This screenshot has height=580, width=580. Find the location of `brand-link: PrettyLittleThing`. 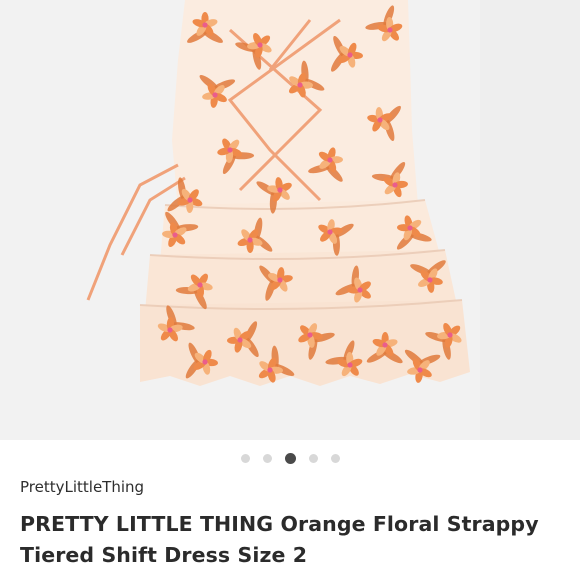

brand-link: PrettyLittleThing is located at coordinates (82, 487).